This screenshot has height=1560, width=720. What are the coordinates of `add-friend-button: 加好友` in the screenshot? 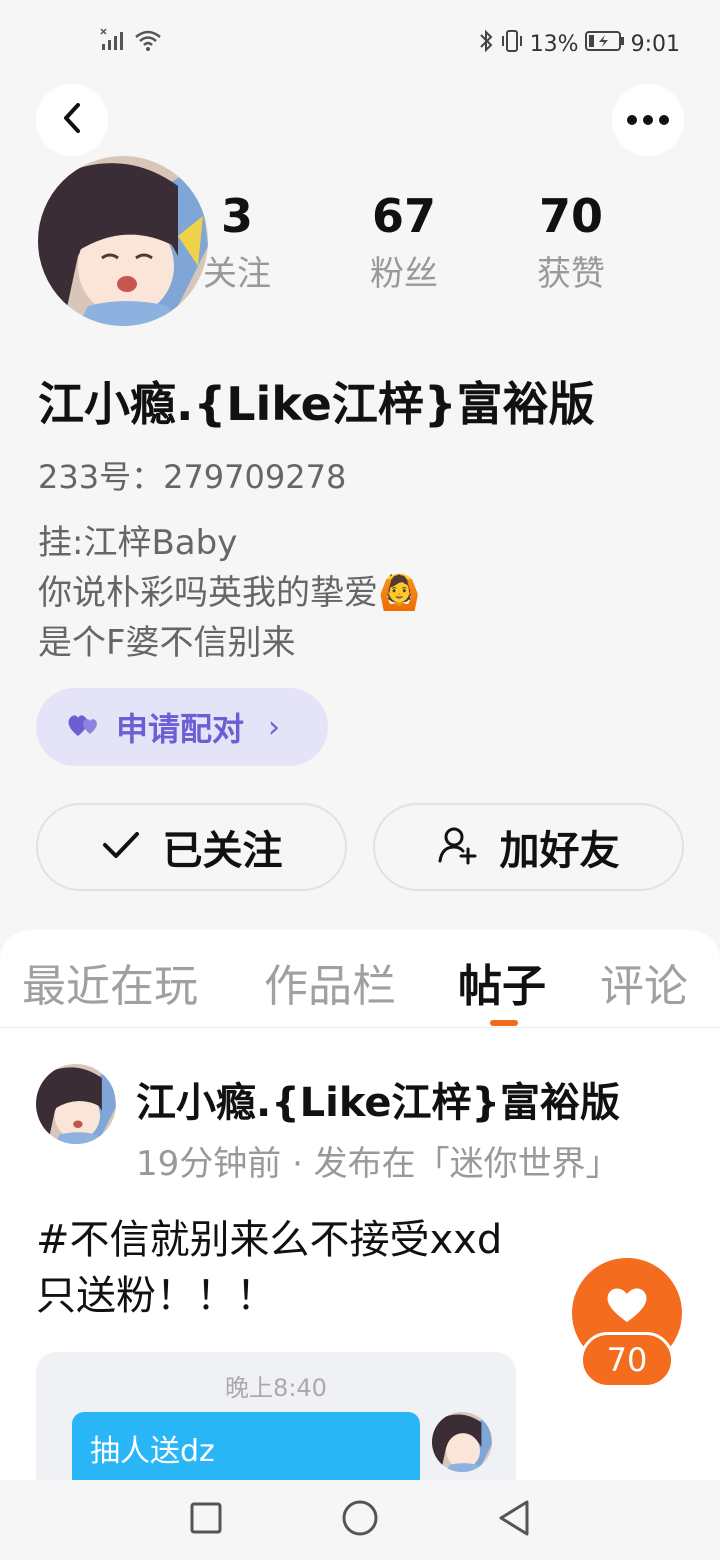 It's located at (528, 847).